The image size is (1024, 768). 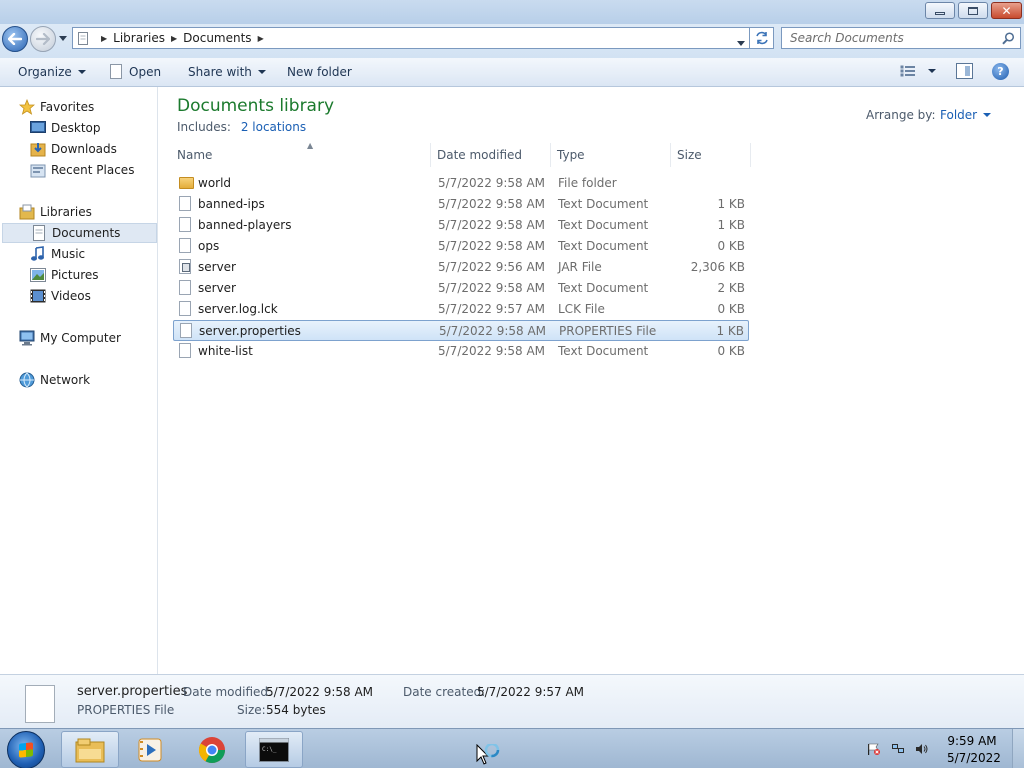 What do you see at coordinates (1000, 71) in the screenshot?
I see `help-button: ?` at bounding box center [1000, 71].